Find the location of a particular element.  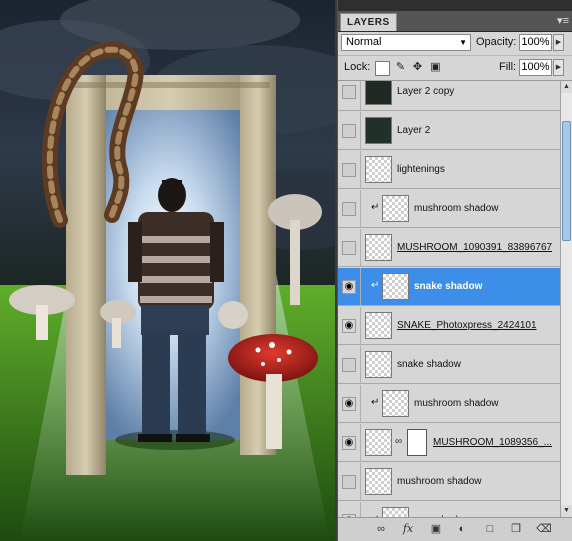

panel-tab-row: LAYERS ▾≡ is located at coordinates (455, 21).